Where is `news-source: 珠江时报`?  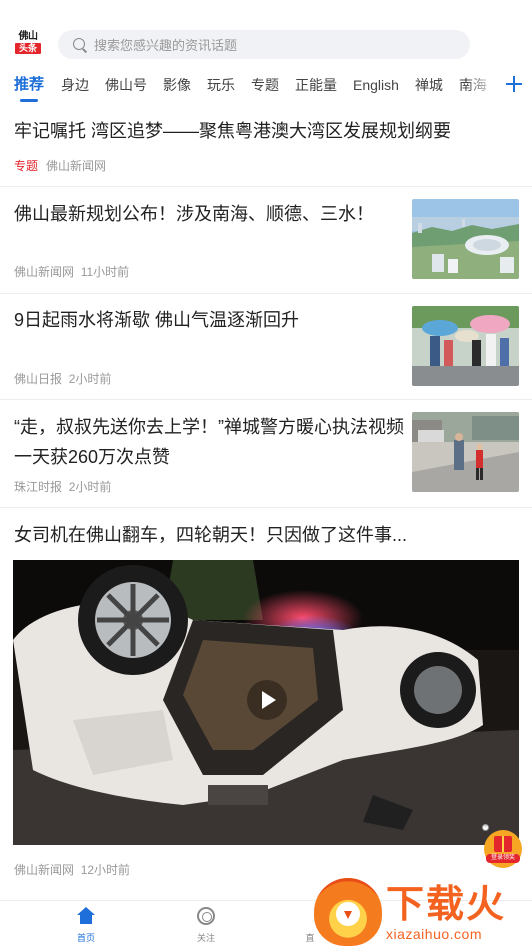 news-source: 珠江时报 is located at coordinates (38, 487).